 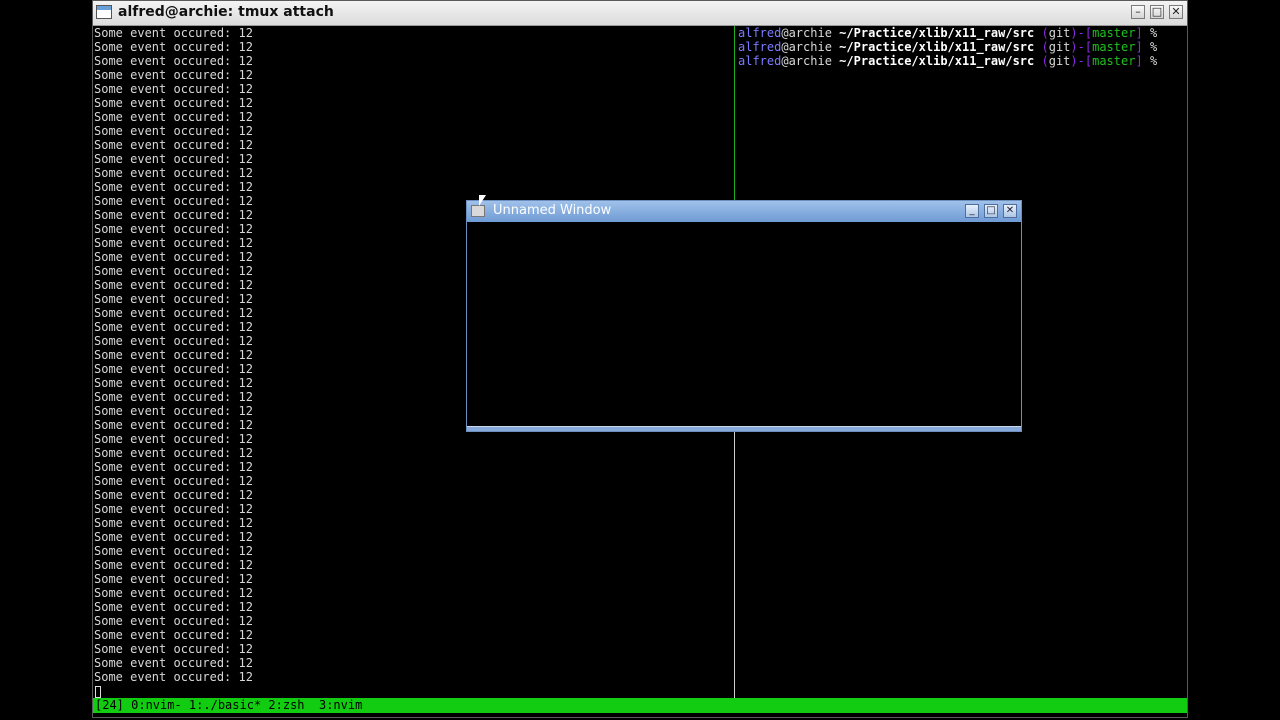 What do you see at coordinates (478, 211) in the screenshot?
I see `window-app-icon` at bounding box center [478, 211].